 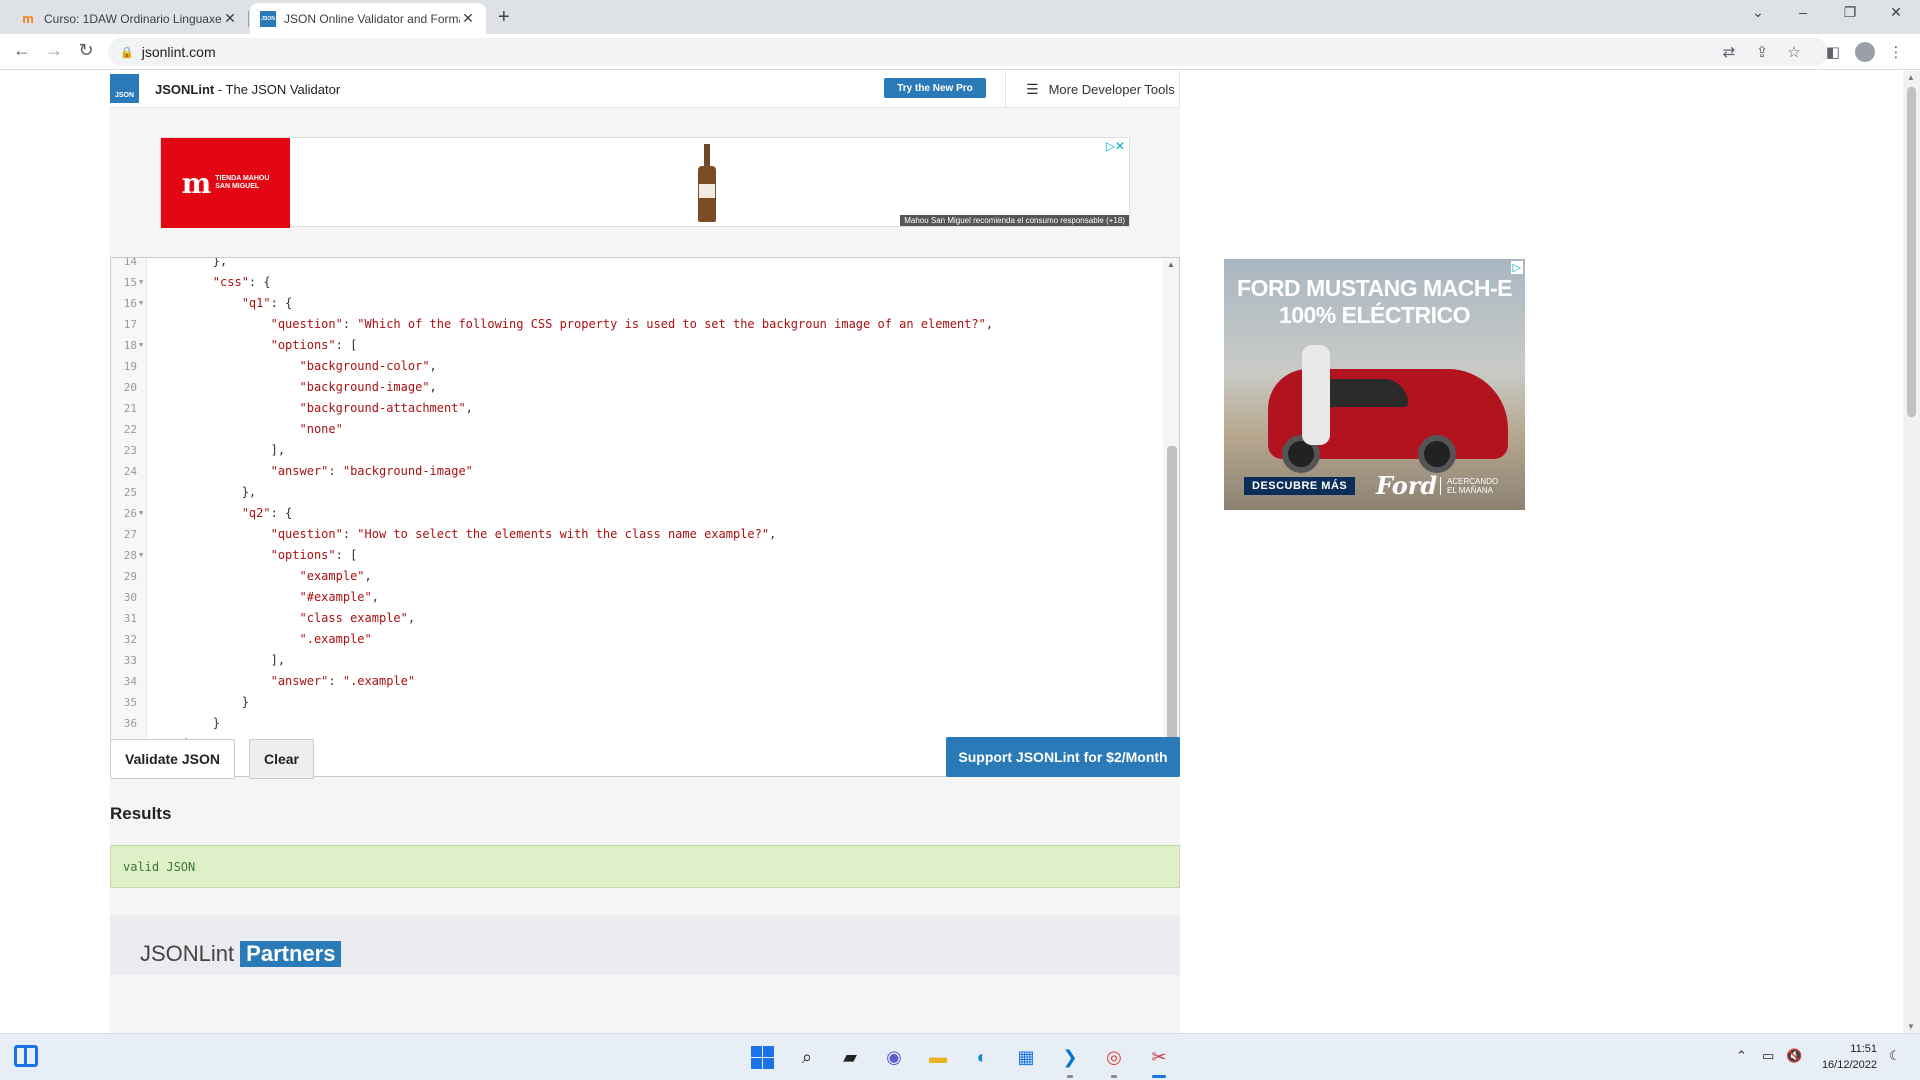 I want to click on store-icon: ▦, so click(x=1026, y=1057).